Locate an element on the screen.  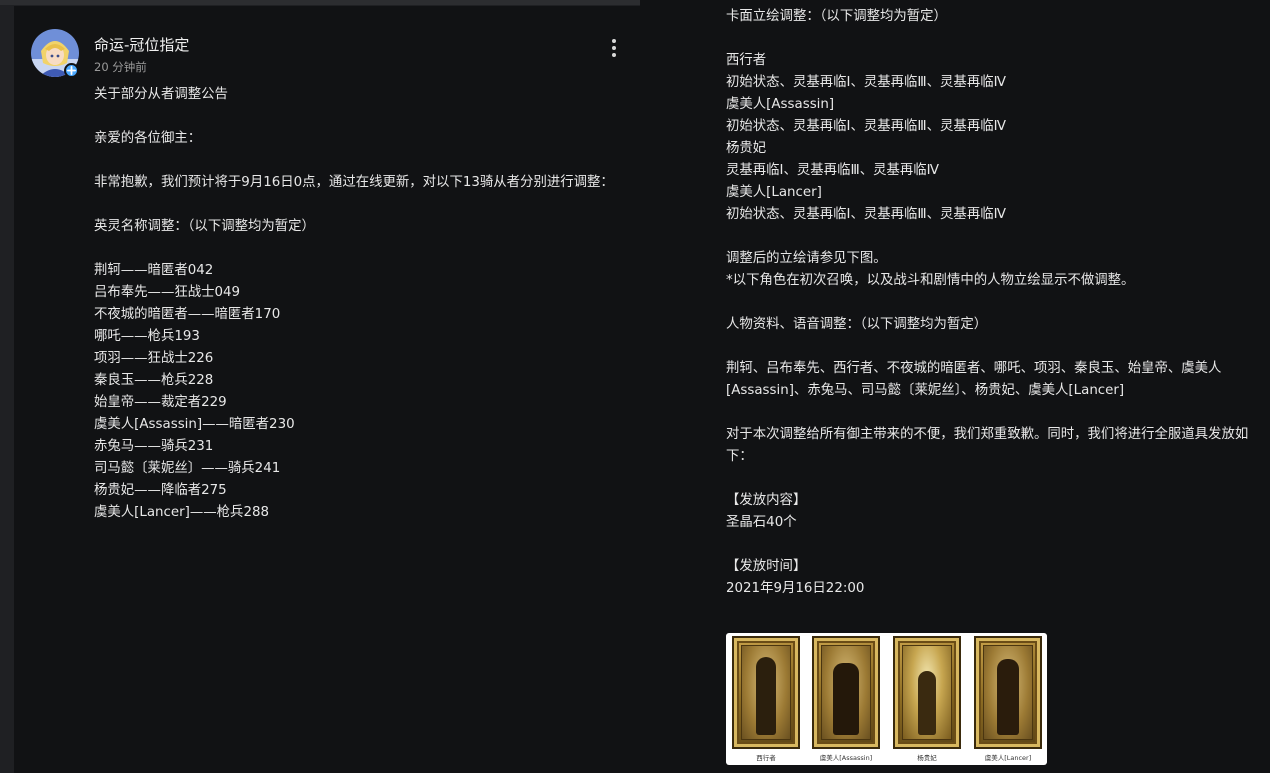
text-line: 卡面立绘调整：（以下调整均为暂定） is located at coordinates (836, 16).